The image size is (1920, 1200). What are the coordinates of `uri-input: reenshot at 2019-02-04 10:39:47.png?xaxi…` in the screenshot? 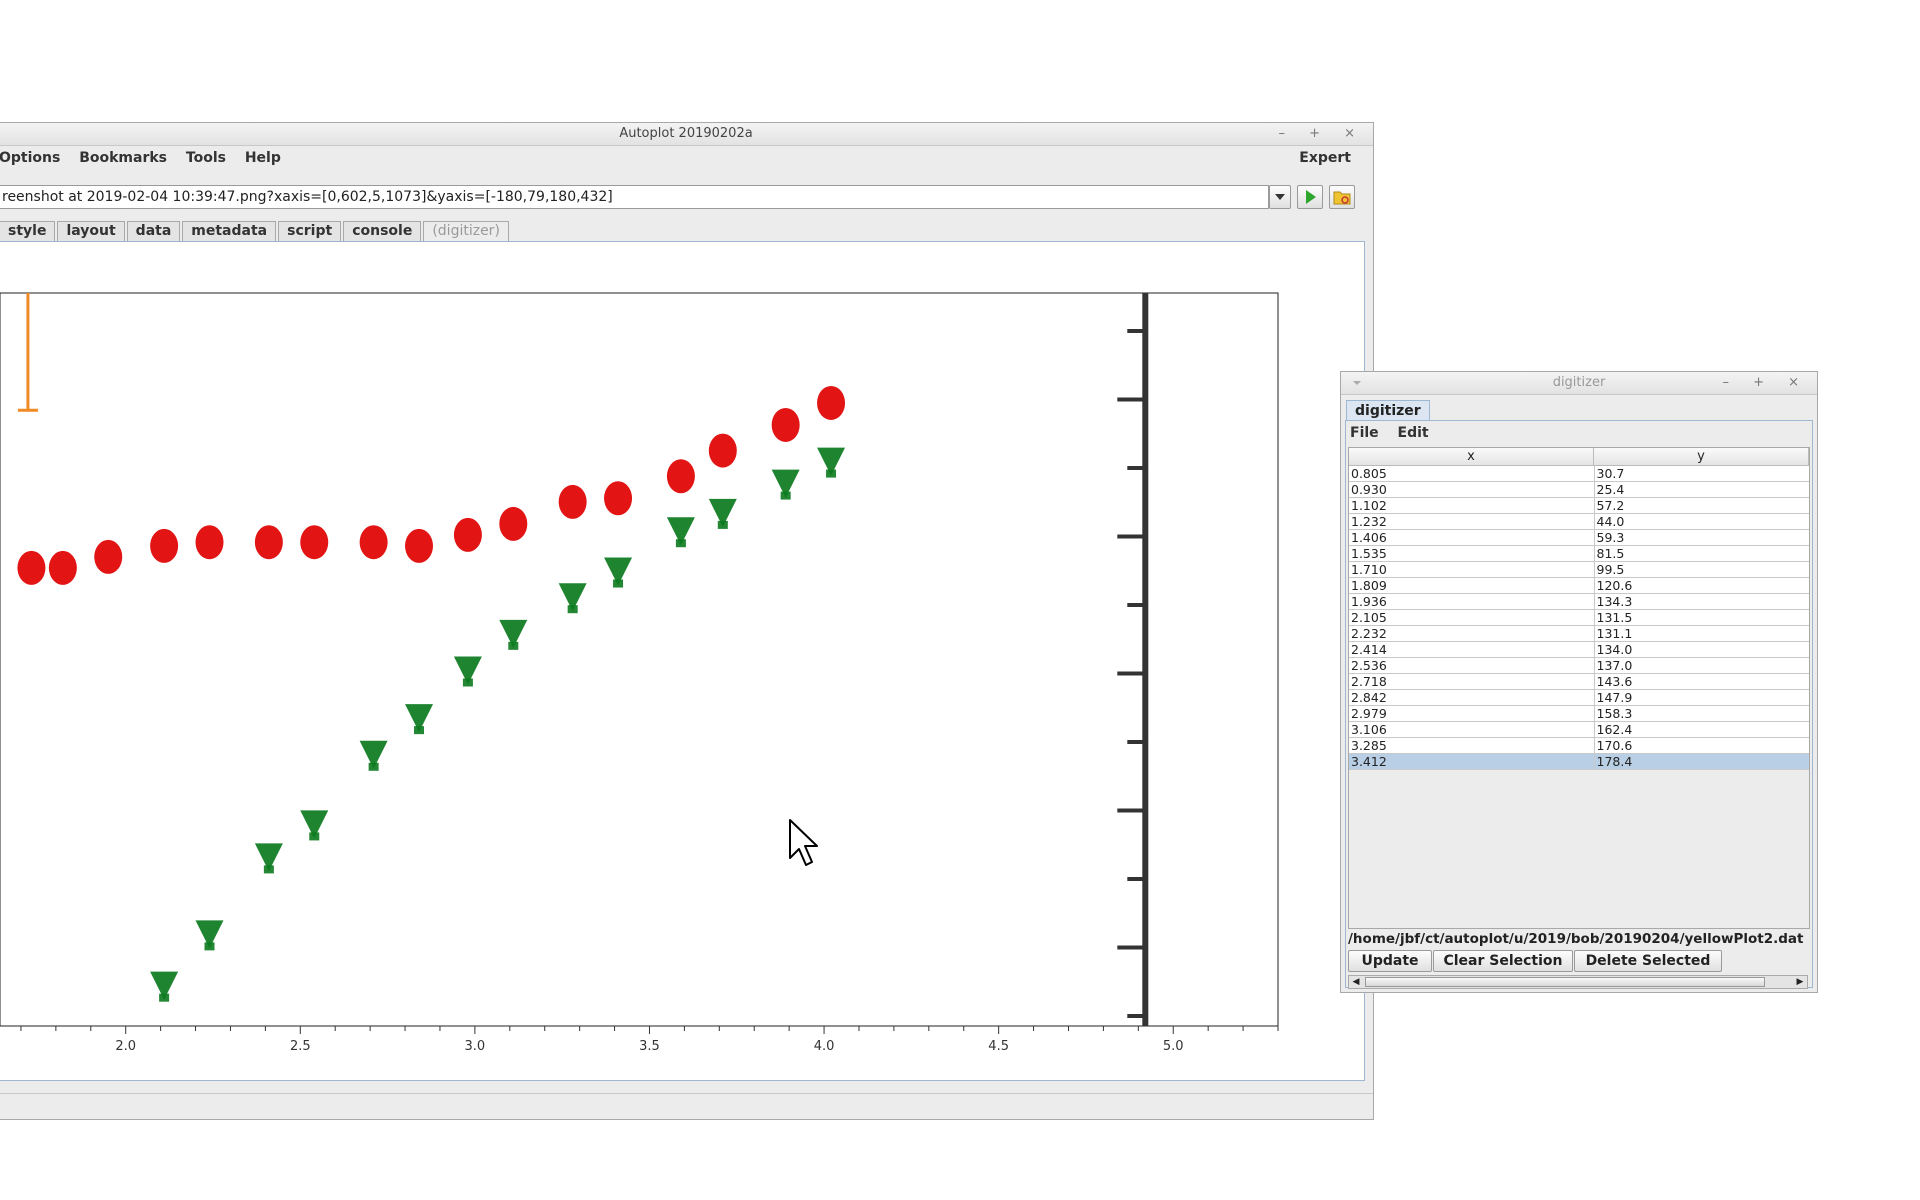 It's located at (634, 197).